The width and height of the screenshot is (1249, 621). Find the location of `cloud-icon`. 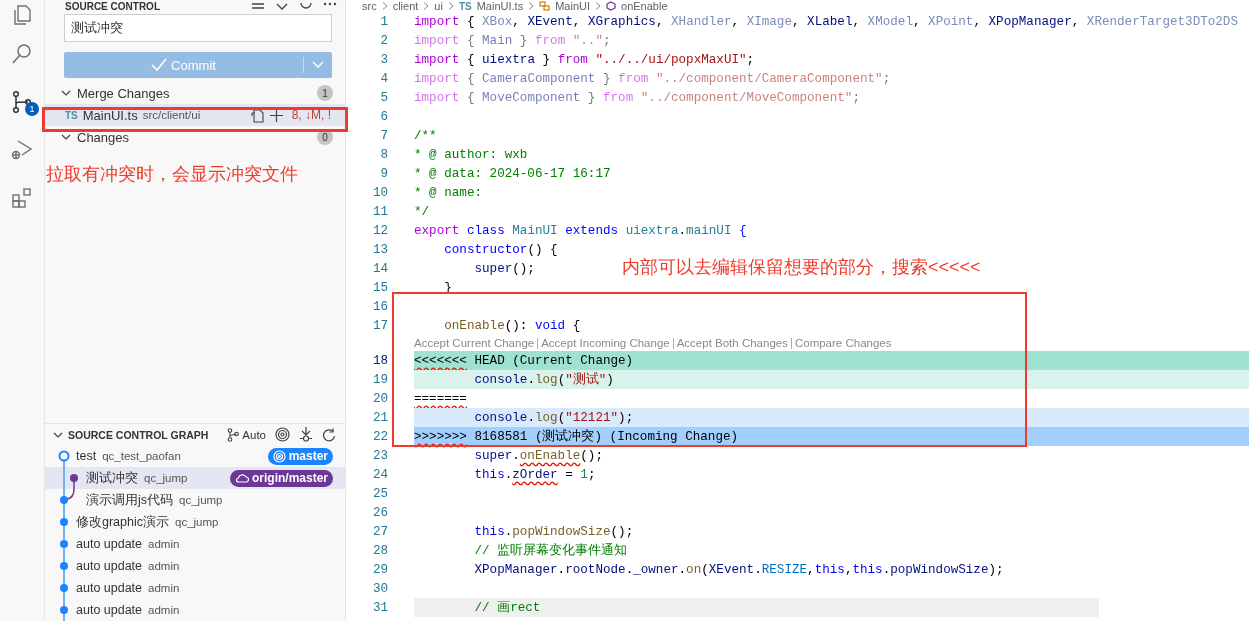

cloud-icon is located at coordinates (241, 478).